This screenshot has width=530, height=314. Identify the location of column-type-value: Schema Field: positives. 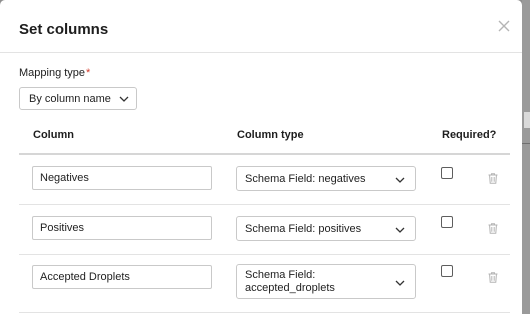
(303, 229).